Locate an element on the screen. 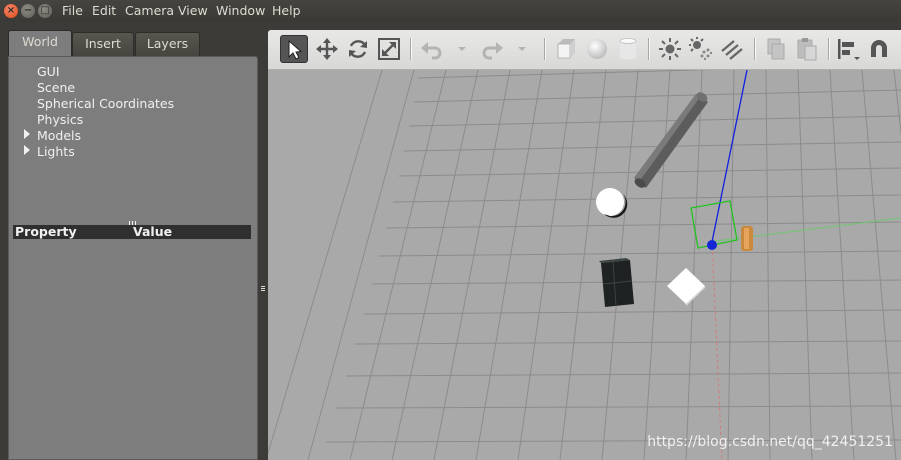  rotate-icon is located at coordinates (358, 49).